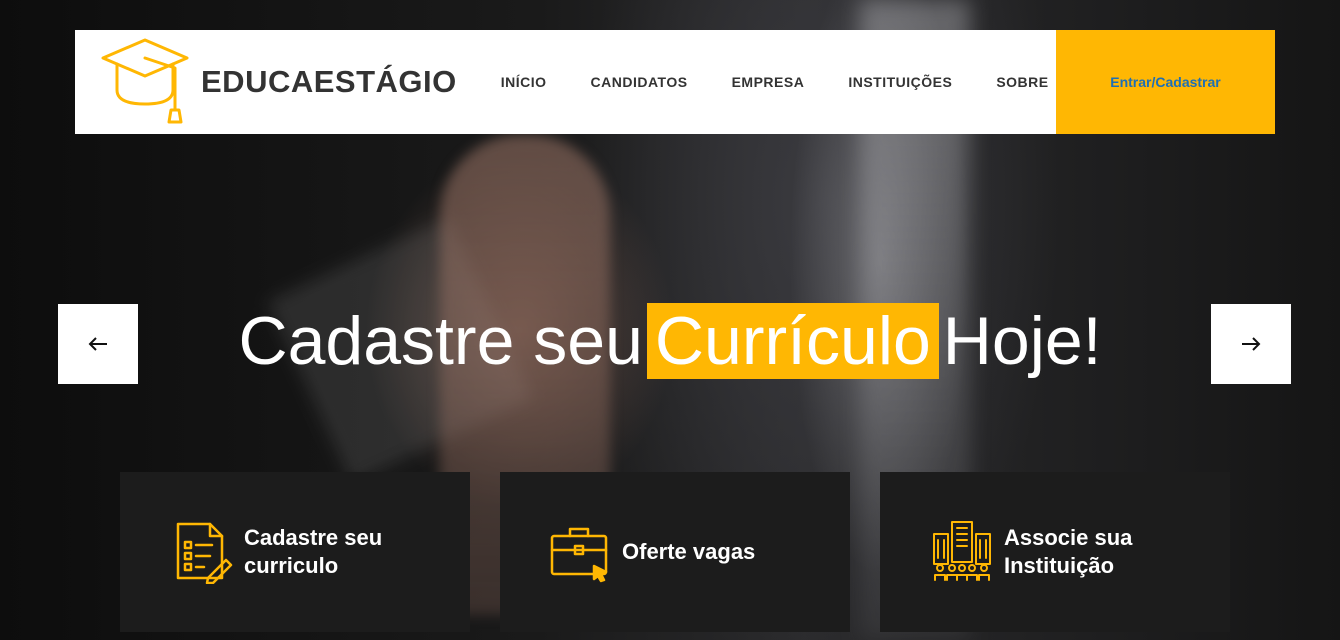 Image resolution: width=1340 pixels, height=640 pixels. I want to click on headline-text-end: Hoje!, so click(1022, 341).